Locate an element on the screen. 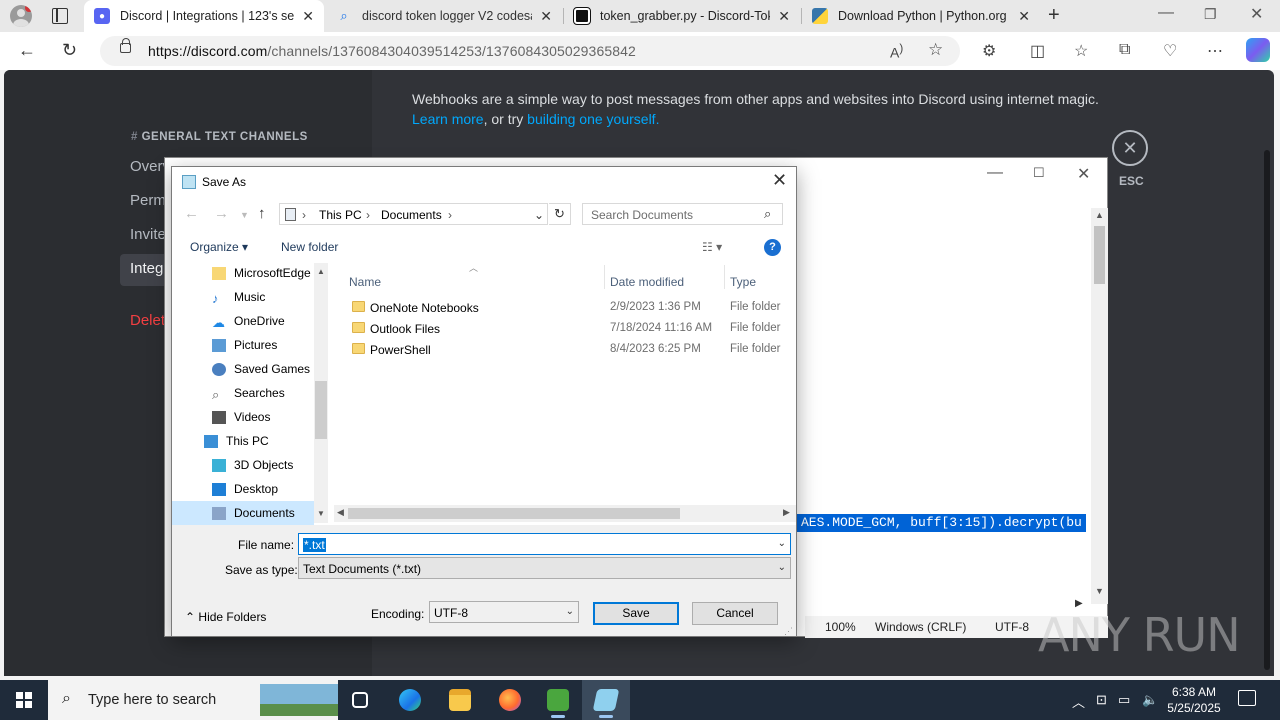  search-input: Search Documents ⌕ is located at coordinates (682, 214).